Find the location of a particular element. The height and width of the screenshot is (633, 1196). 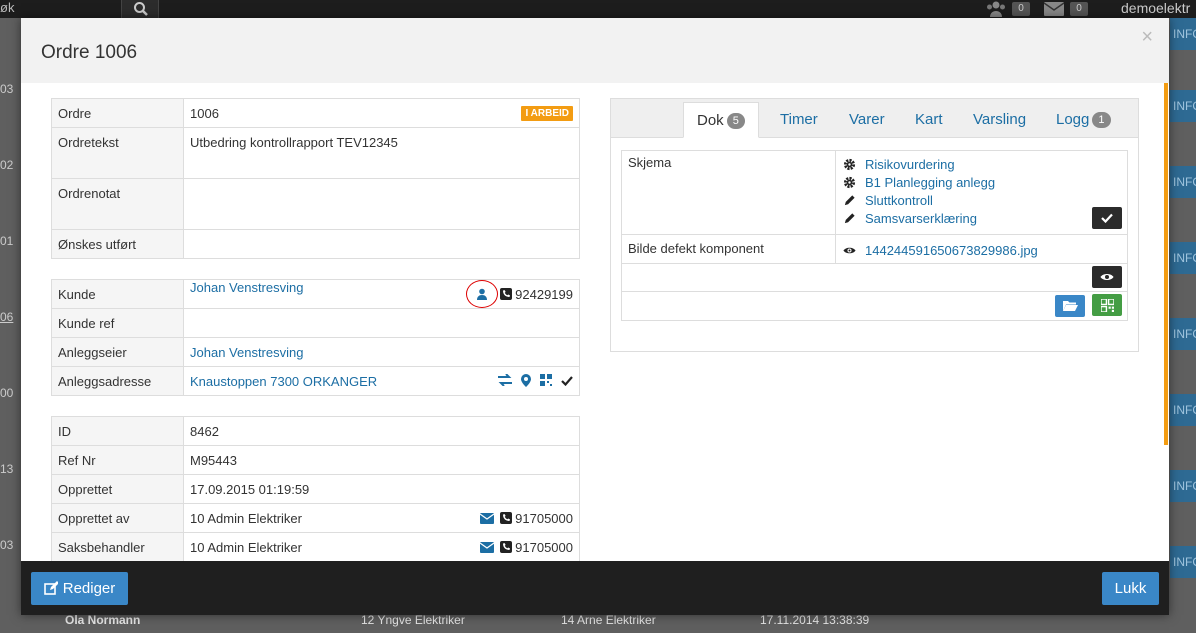

schema-link: Samsvarserklæring is located at coordinates (921, 218).